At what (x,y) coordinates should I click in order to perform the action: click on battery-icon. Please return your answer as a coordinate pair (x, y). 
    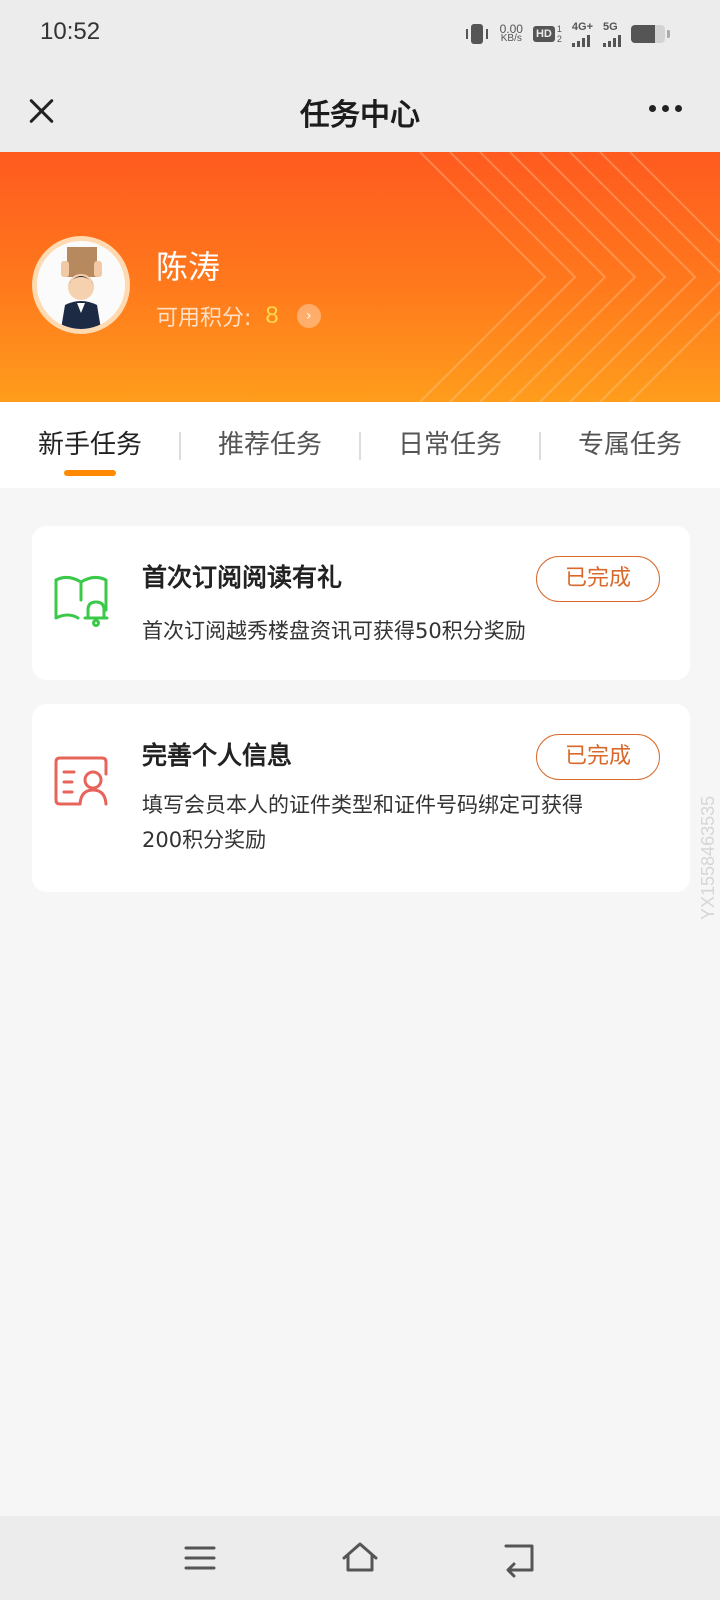
    Looking at the image, I should click on (648, 34).